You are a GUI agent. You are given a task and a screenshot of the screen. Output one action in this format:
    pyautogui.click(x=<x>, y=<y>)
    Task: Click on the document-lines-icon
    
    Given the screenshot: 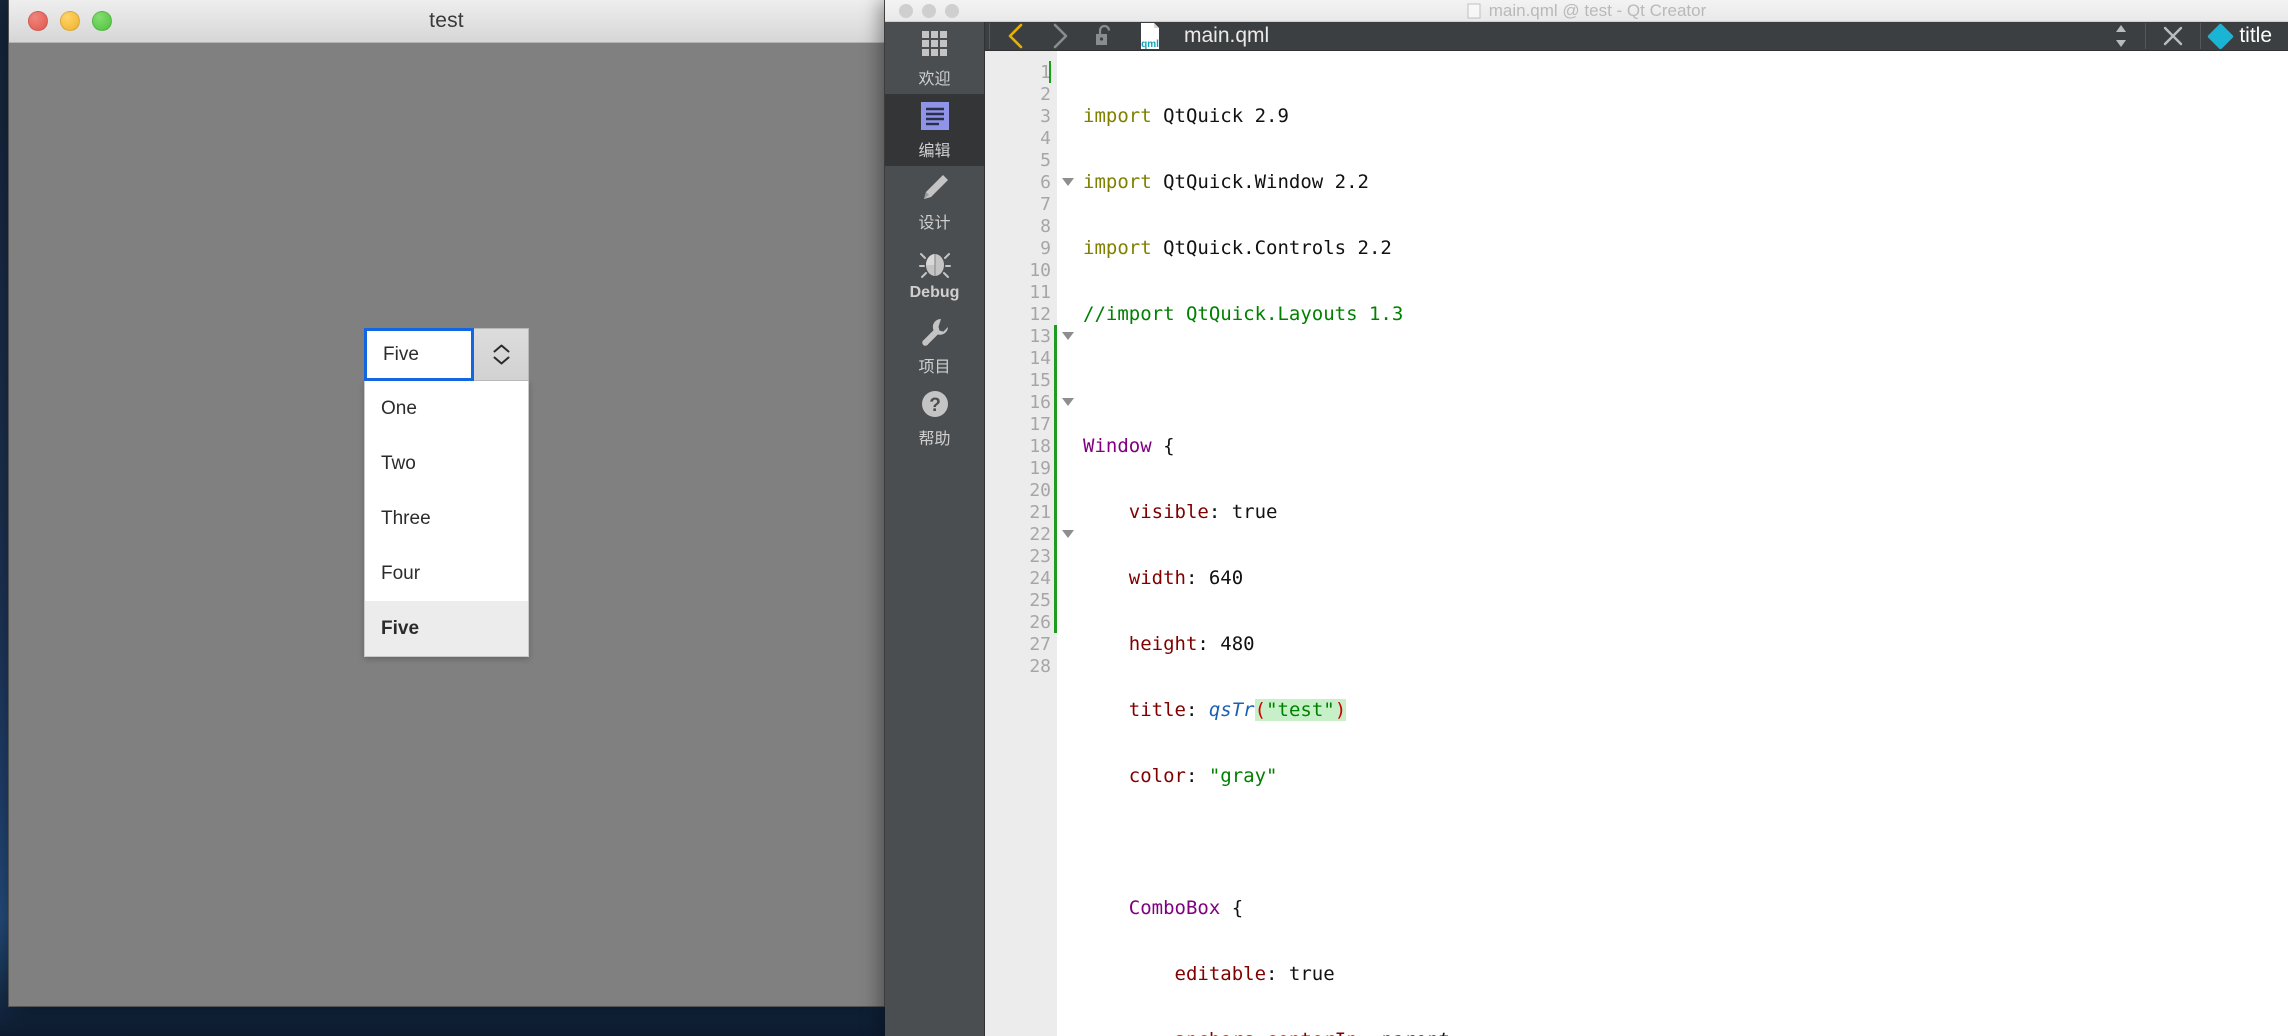 What is the action you would take?
    pyautogui.click(x=935, y=116)
    